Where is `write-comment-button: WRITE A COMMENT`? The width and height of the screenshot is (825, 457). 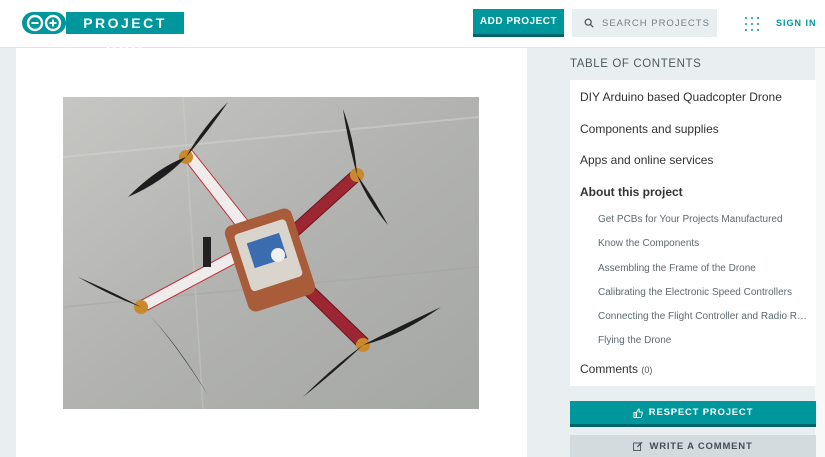
write-comment-button: WRITE A COMMENT is located at coordinates (693, 446).